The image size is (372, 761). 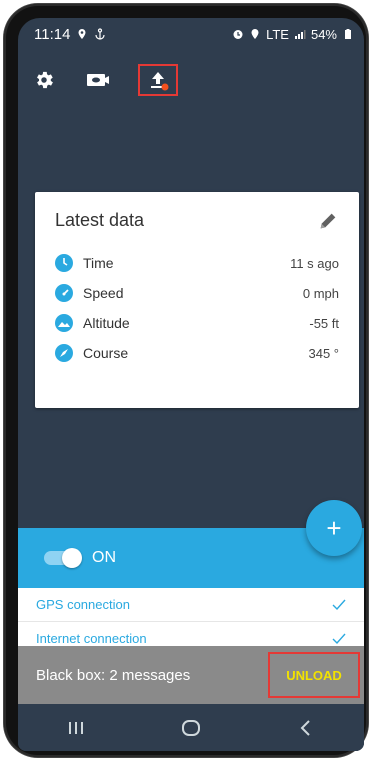 What do you see at coordinates (104, 557) in the screenshot?
I see `switch-label: ON` at bounding box center [104, 557].